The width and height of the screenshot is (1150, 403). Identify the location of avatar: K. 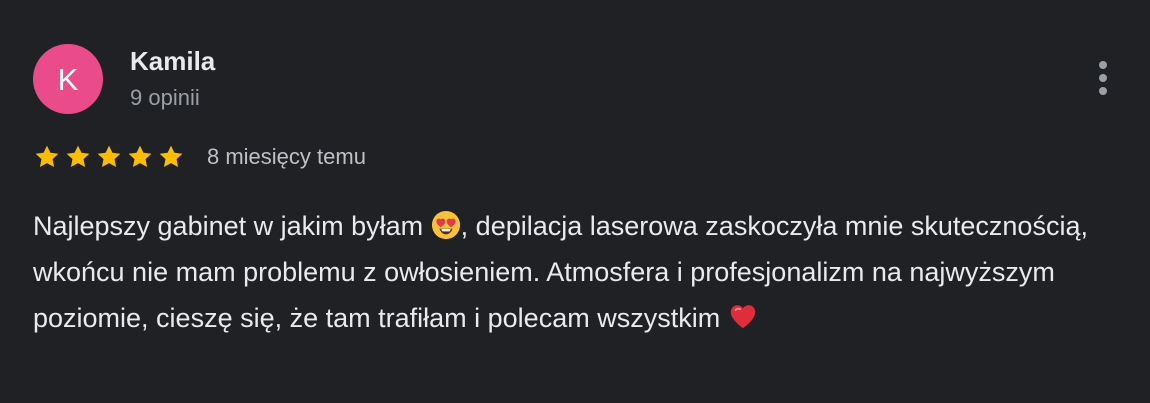
(68, 79).